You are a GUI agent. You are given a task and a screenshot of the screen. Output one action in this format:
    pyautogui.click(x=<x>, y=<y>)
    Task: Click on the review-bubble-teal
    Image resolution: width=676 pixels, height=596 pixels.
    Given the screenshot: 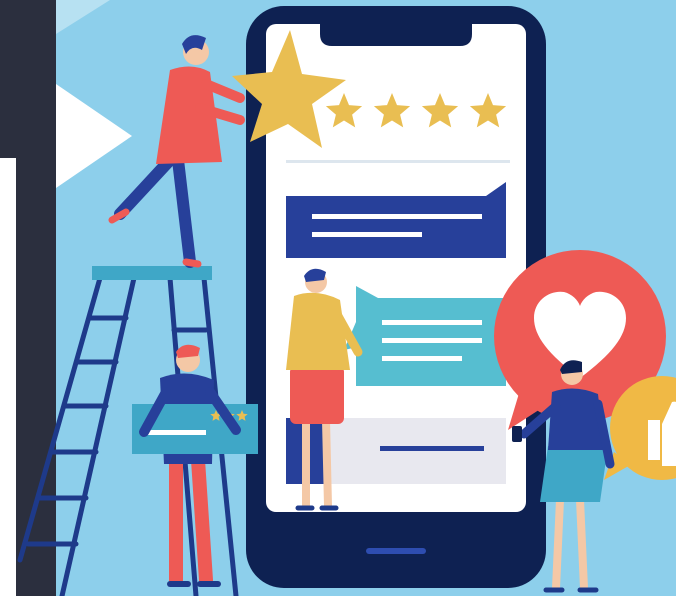 What is the action you would take?
    pyautogui.click(x=425, y=336)
    